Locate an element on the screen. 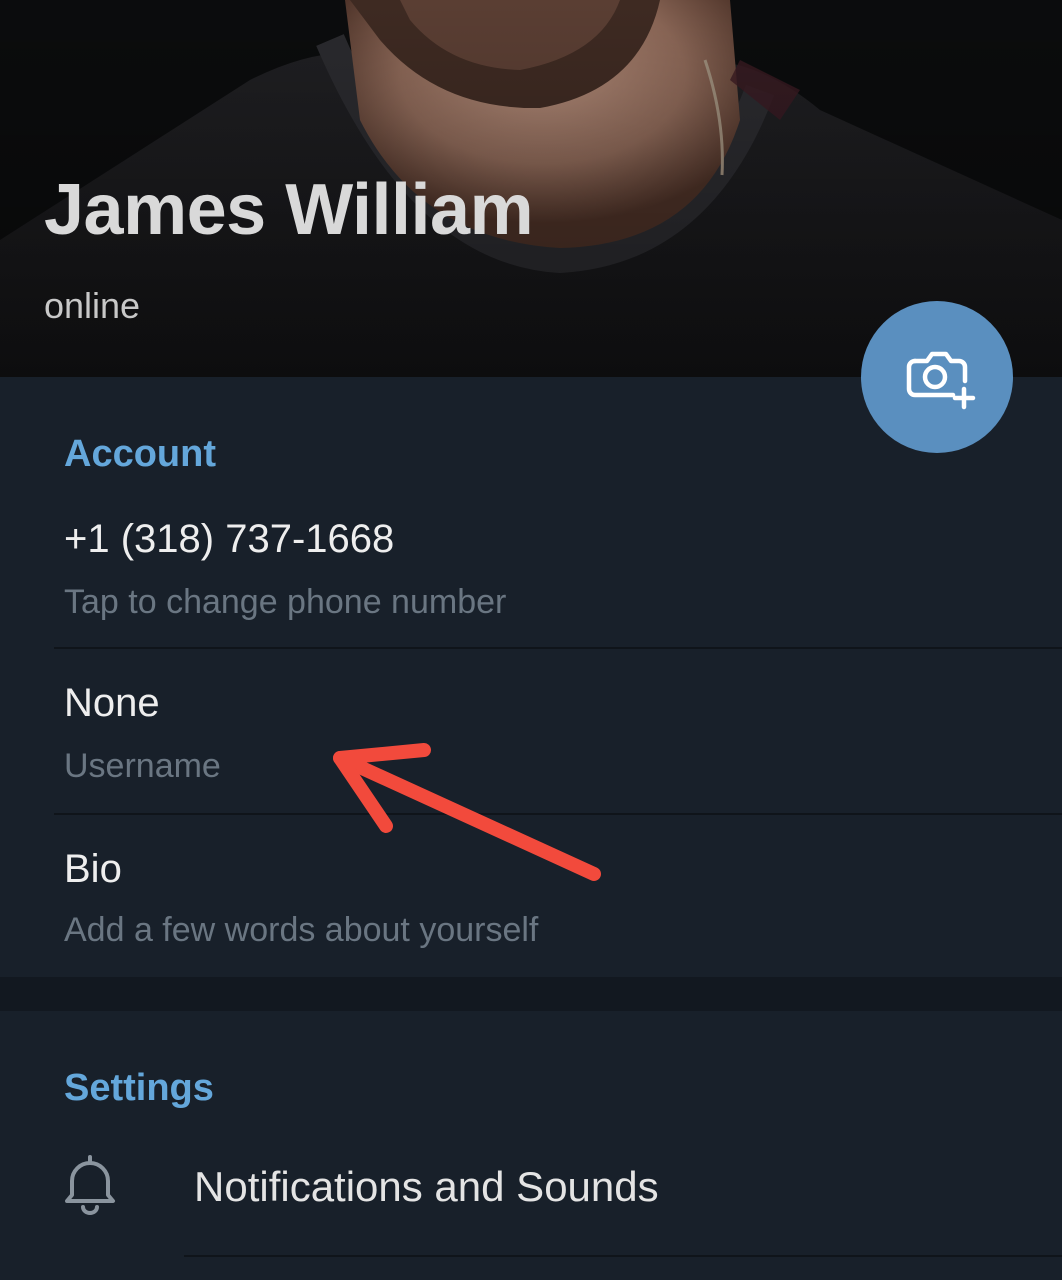 The image size is (1062, 1280). bell-icon is located at coordinates (90, 1185).